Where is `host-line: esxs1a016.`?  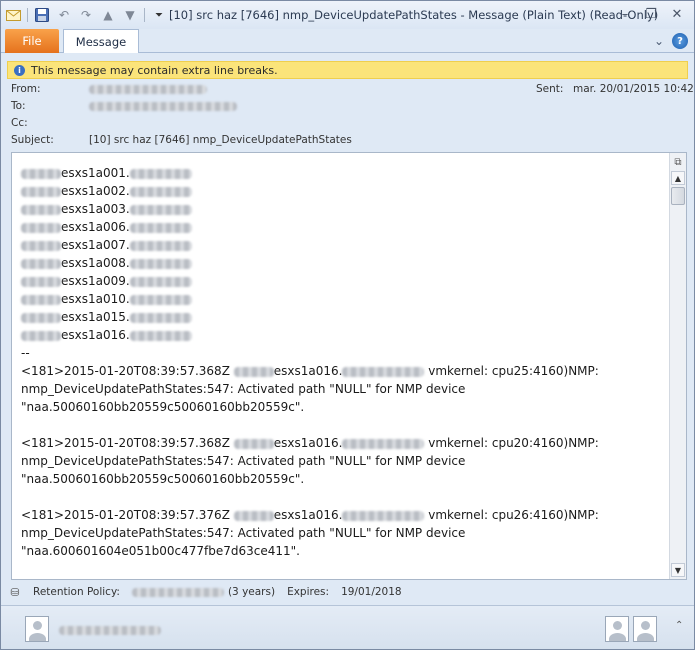 host-line: esxs1a016. is located at coordinates (341, 335).